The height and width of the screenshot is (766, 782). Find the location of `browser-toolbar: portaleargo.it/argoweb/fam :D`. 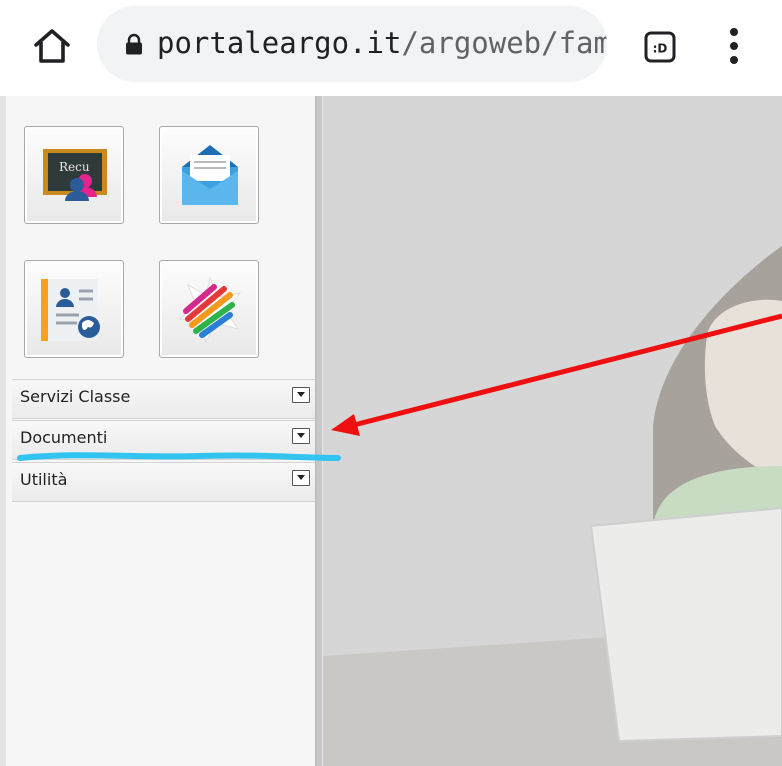

browser-toolbar: portaleargo.it/argoweb/fam :D is located at coordinates (391, 48).